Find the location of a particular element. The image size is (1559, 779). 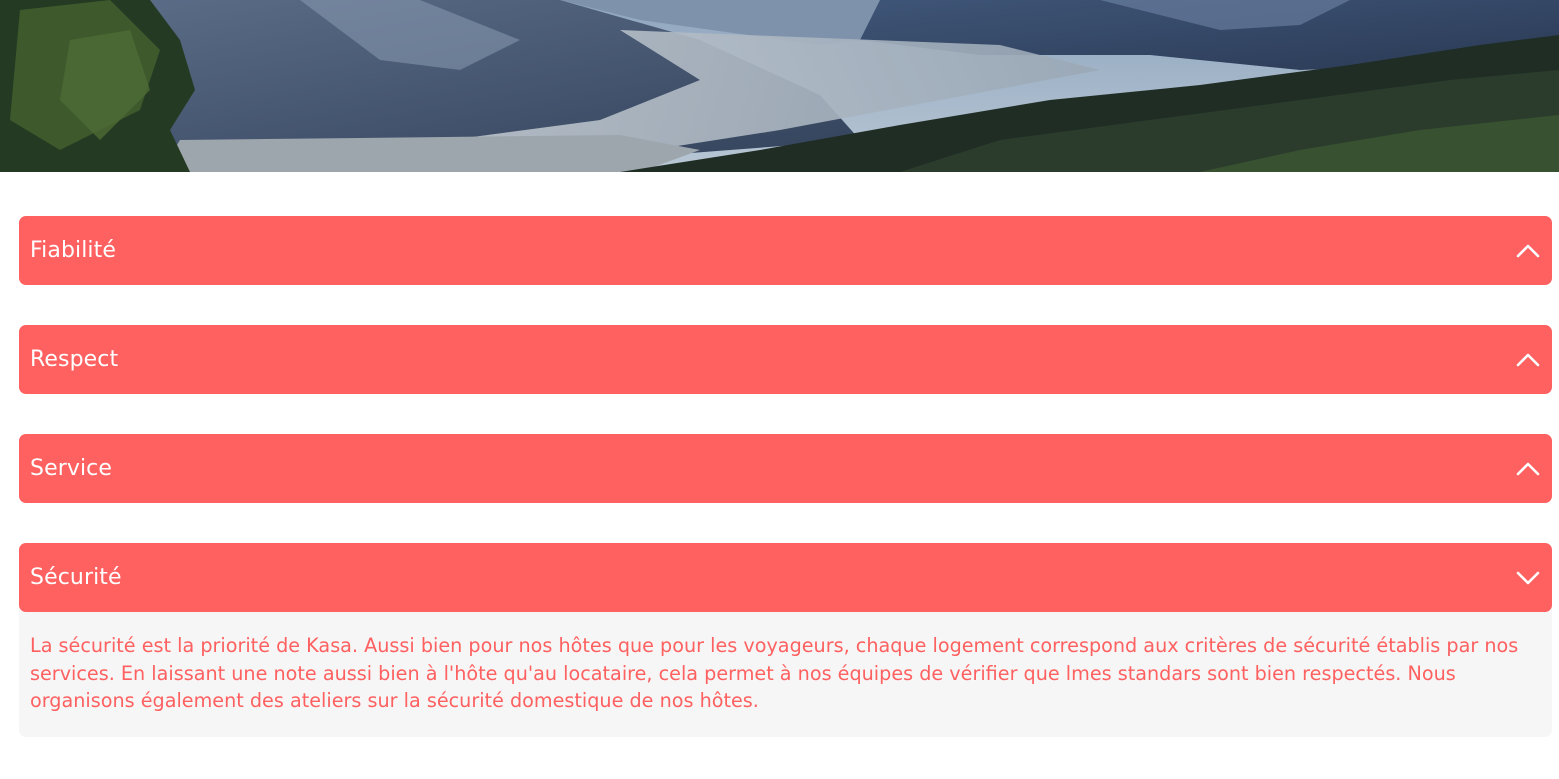

collapse-header-respect: Respect is located at coordinates (785, 359).